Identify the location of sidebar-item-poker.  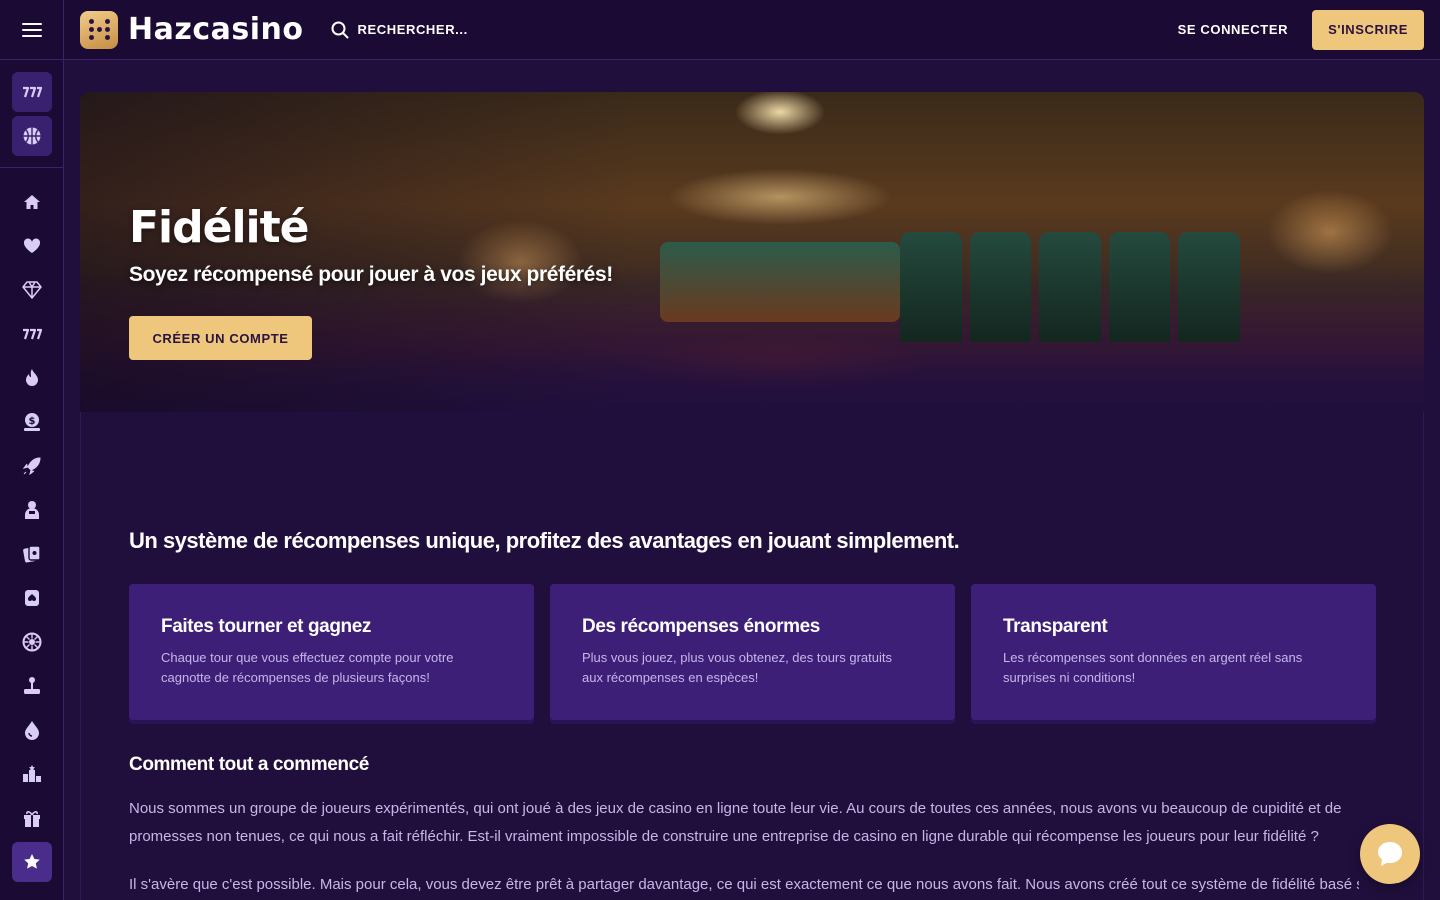
(32, 598).